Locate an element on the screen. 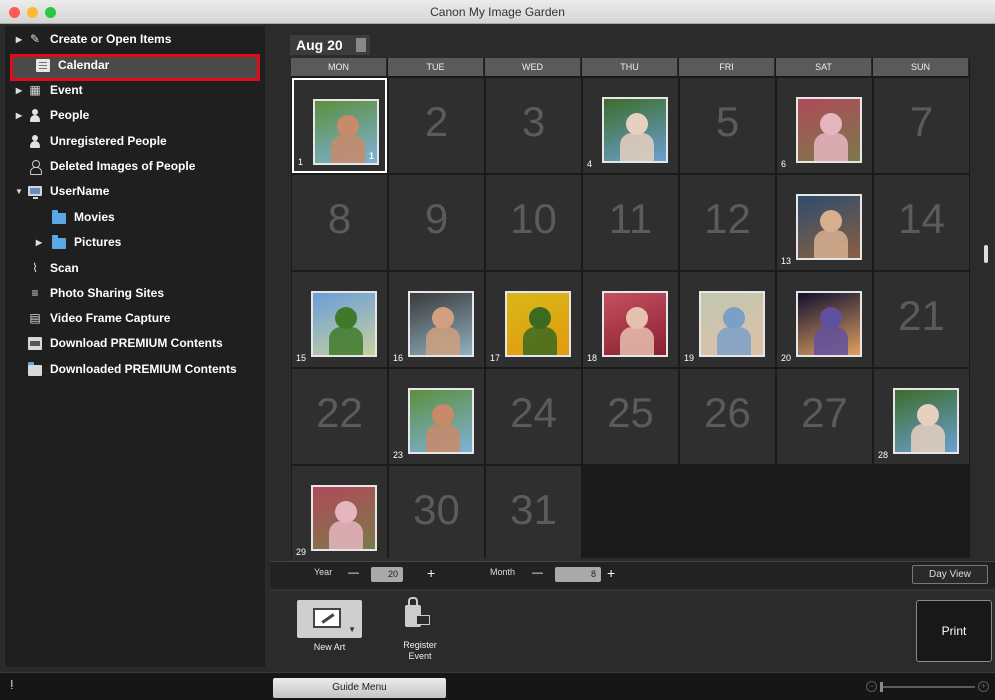 This screenshot has width=995, height=700. download-icon is located at coordinates (35, 343).